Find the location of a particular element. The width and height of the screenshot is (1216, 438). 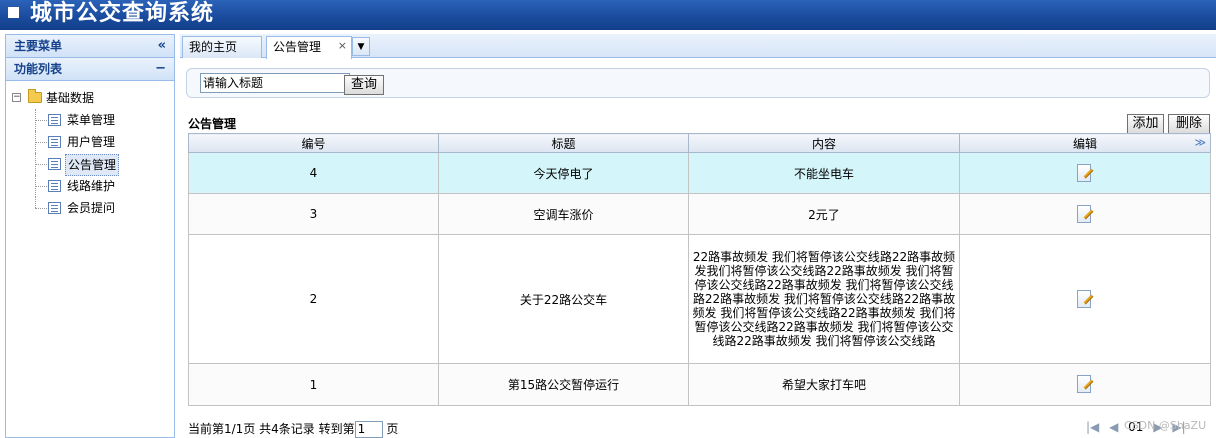

tab-home: 我的主页 is located at coordinates (222, 47).